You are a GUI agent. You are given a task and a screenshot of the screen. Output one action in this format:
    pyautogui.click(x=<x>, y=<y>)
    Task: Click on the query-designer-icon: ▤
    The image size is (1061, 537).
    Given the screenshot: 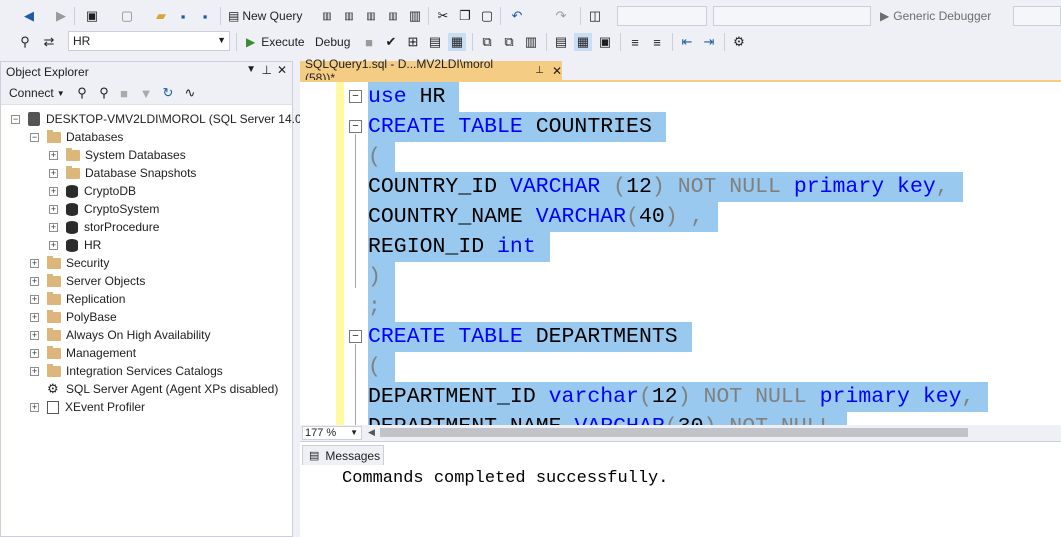 What is the action you would take?
    pyautogui.click(x=435, y=42)
    